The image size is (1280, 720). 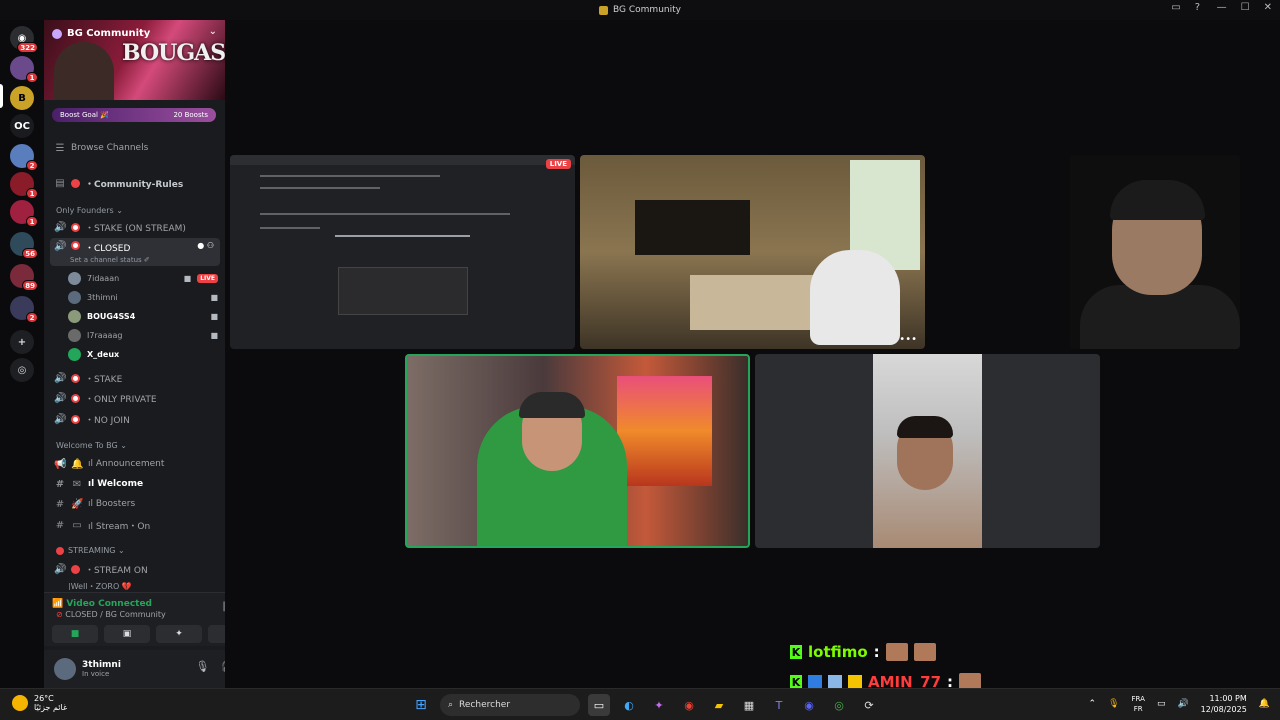 I want to click on channel-community-rules: ▤ ・Community-Rules, so click(x=135, y=183).